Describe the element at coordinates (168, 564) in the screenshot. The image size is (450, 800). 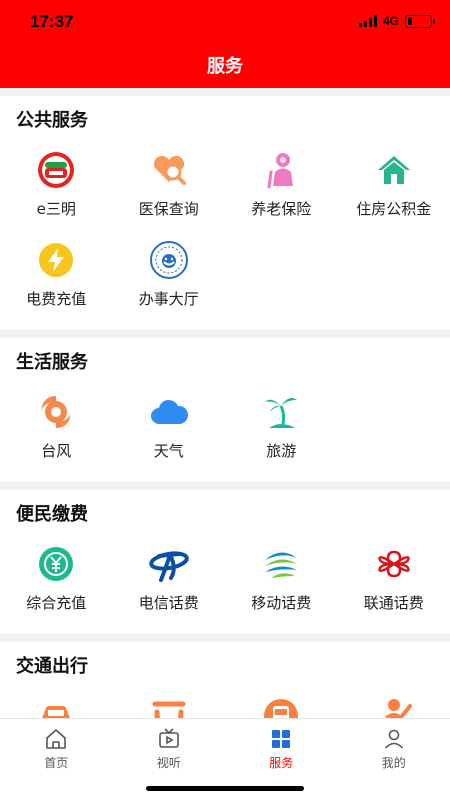
I see `china-telecom-icon` at that location.